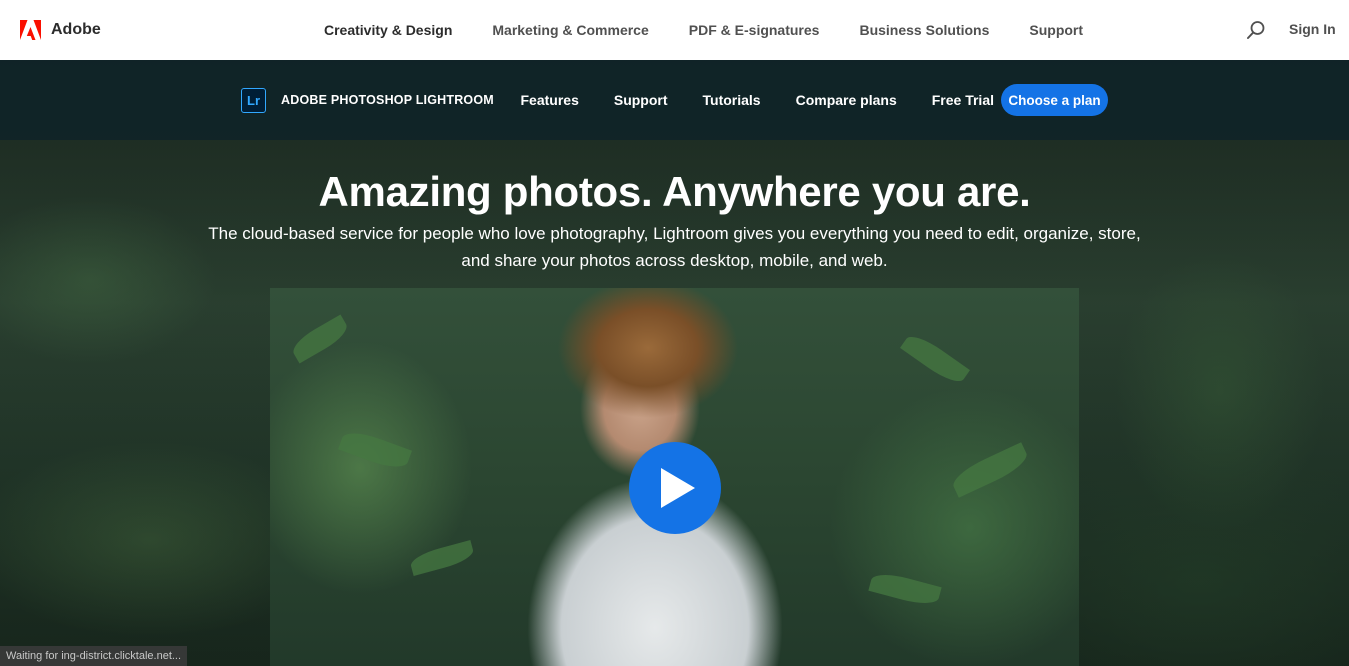  What do you see at coordinates (387, 100) in the screenshot?
I see `product-name: ADOBE PHOTOSHOP LIGHTROOM` at bounding box center [387, 100].